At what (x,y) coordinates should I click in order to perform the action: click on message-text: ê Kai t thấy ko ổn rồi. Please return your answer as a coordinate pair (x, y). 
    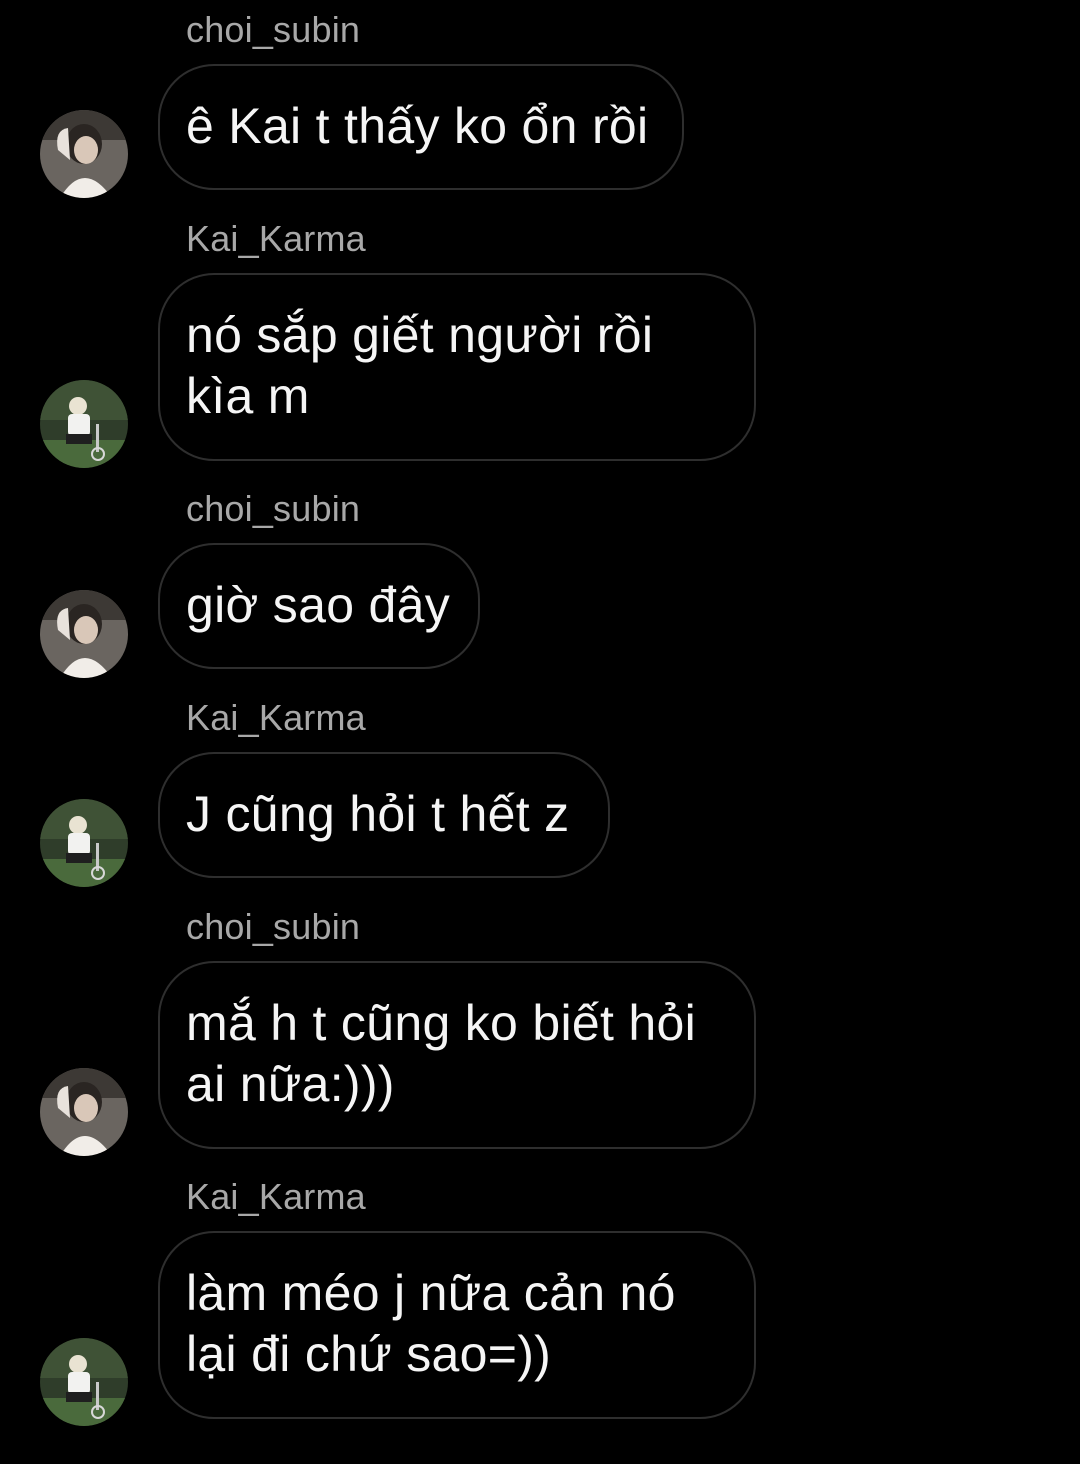
    Looking at the image, I should click on (417, 126).